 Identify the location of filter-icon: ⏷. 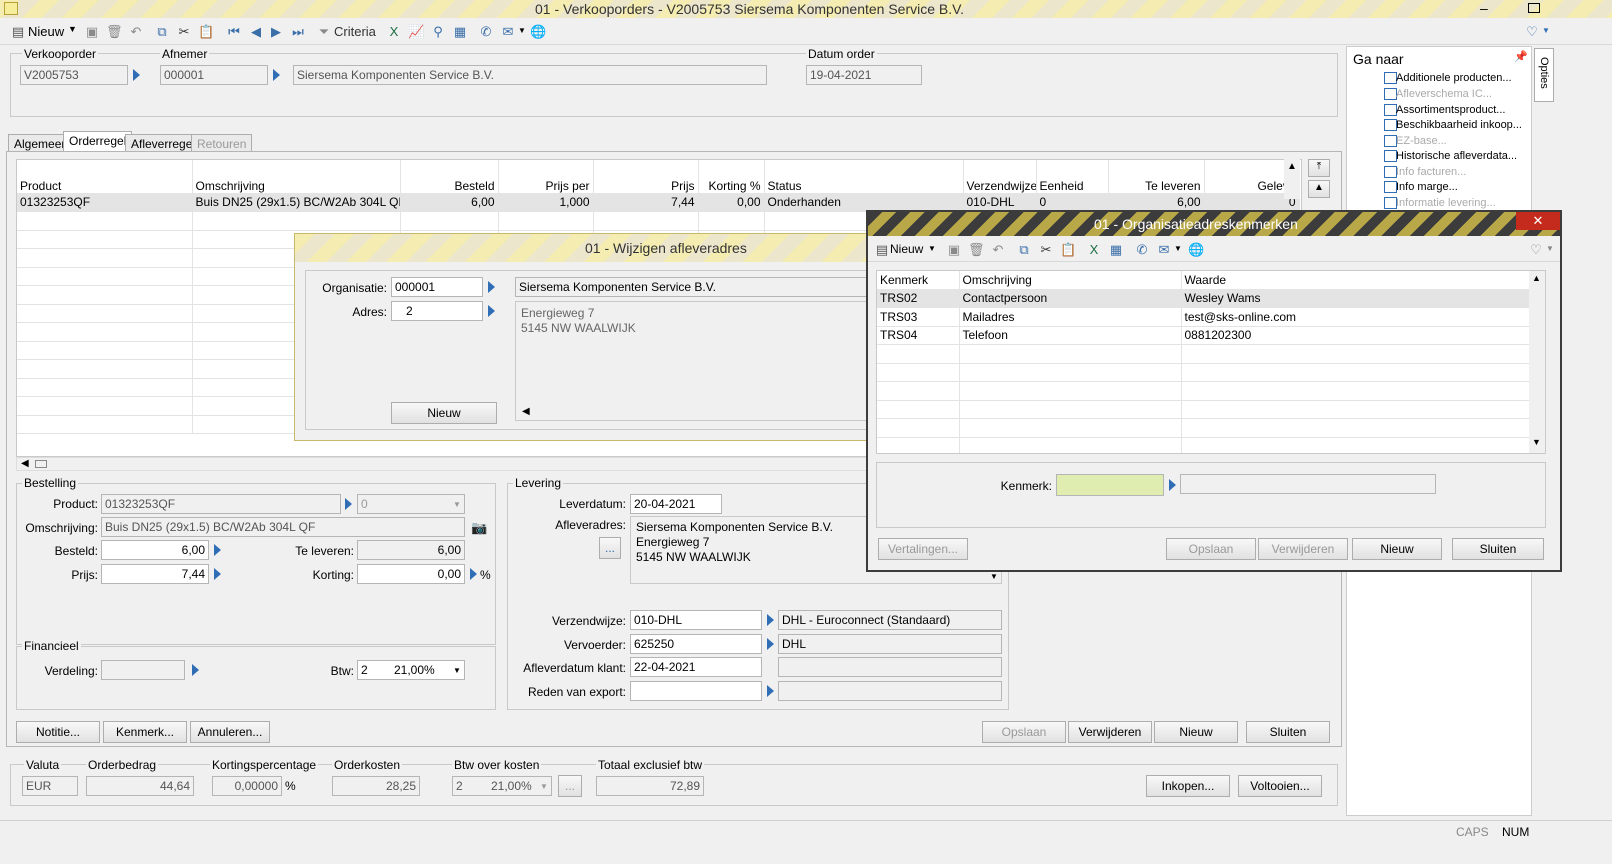
(324, 32).